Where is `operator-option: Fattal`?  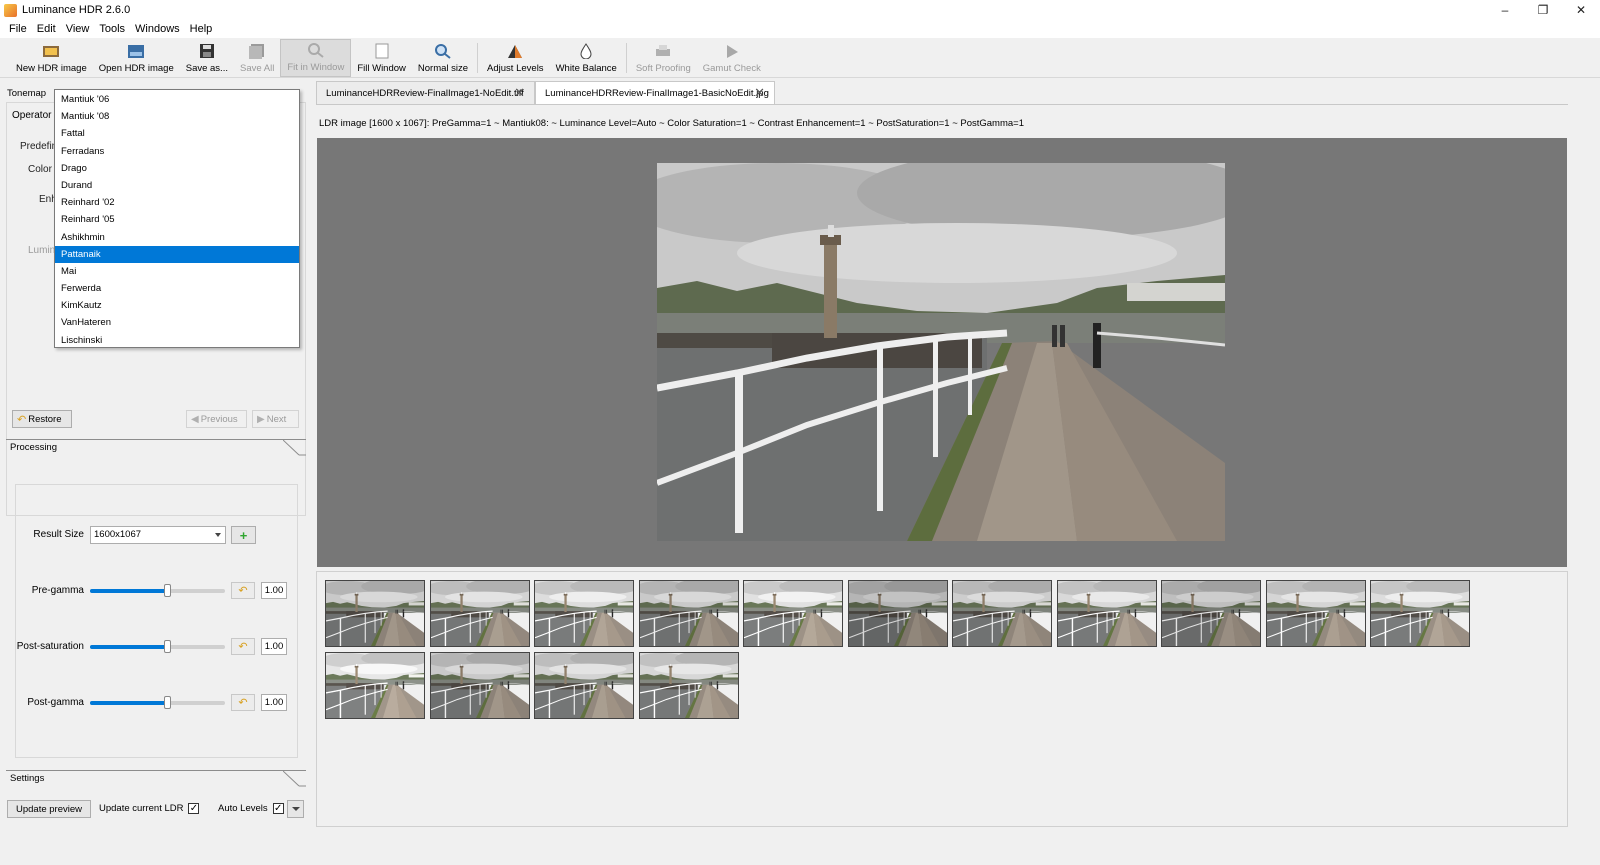
operator-option: Fattal is located at coordinates (177, 133).